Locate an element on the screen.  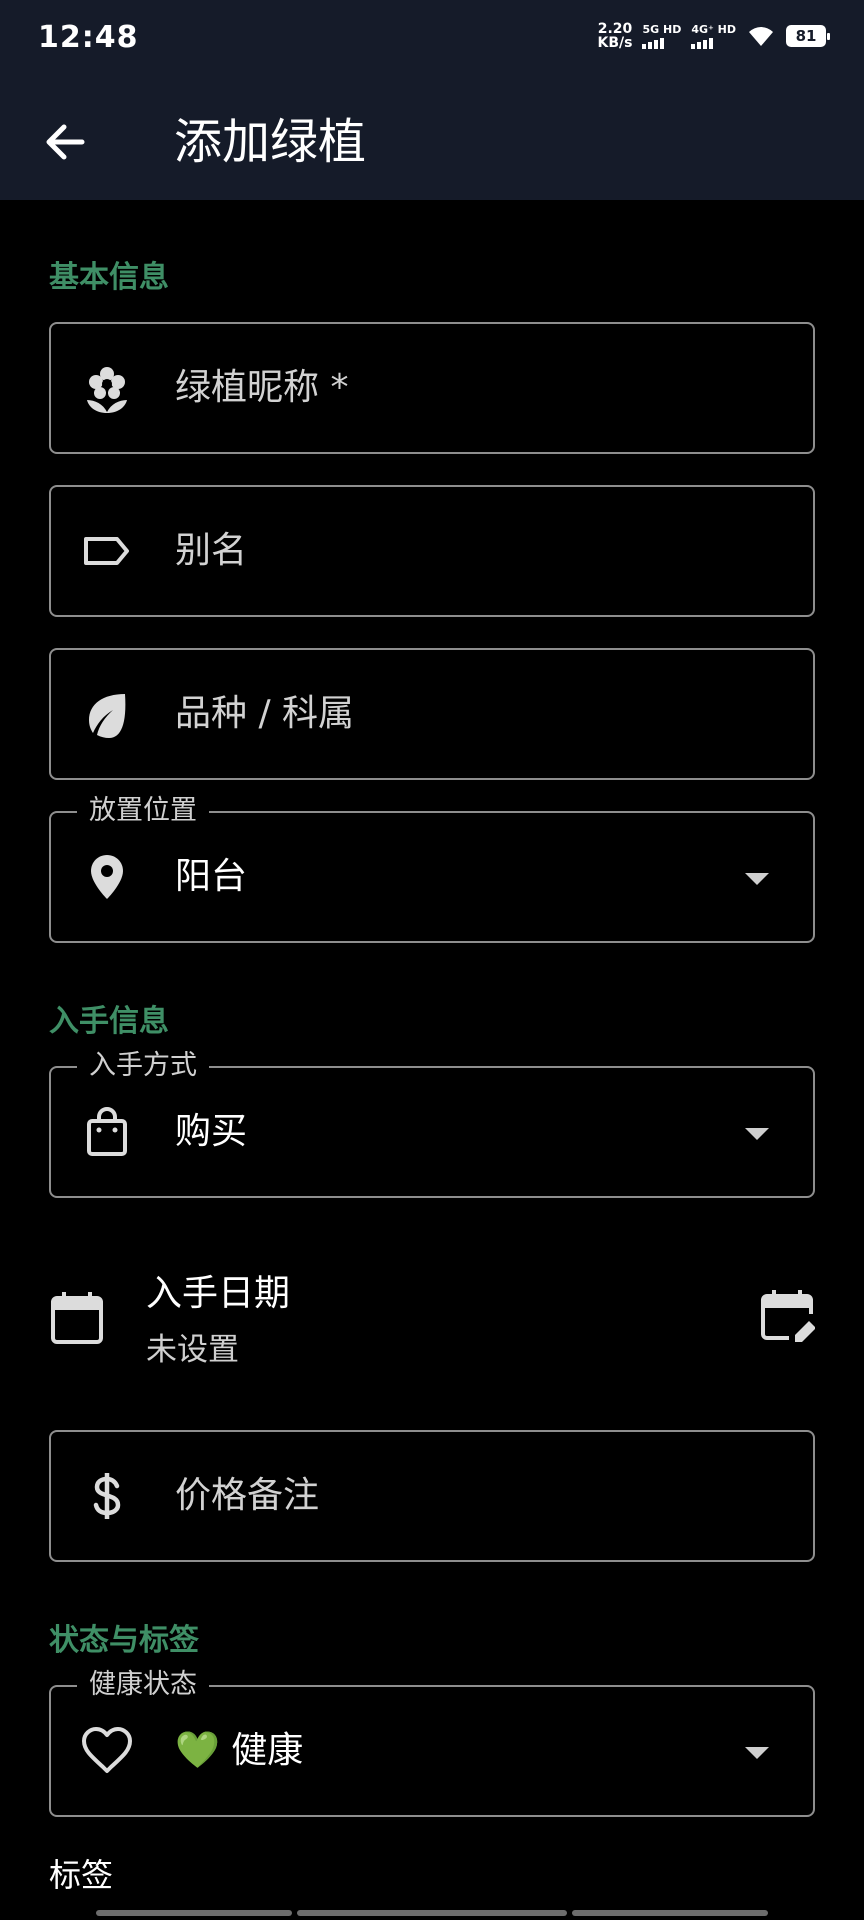
calendar-edit-icon is located at coordinates (787, 1316).